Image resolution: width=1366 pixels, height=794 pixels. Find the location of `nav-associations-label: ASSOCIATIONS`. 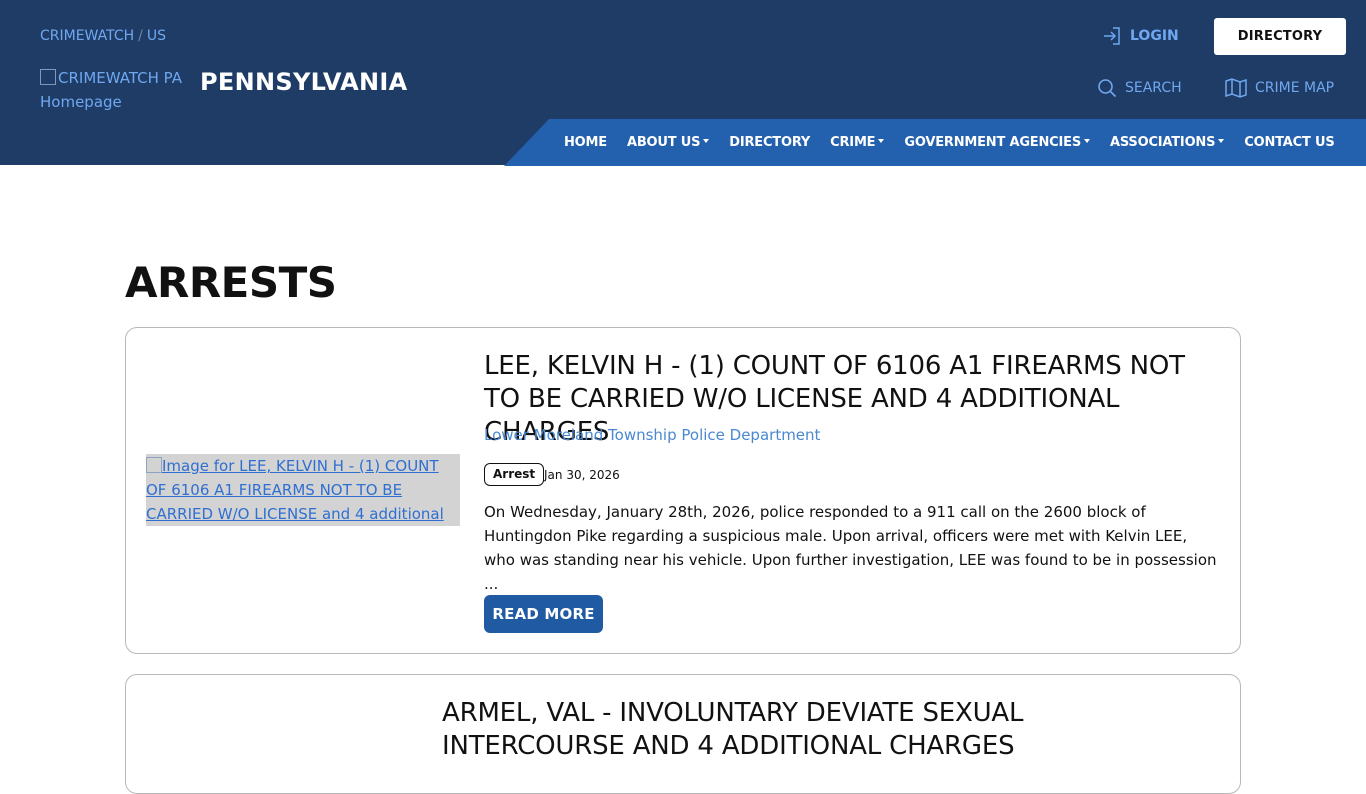

nav-associations-label: ASSOCIATIONS is located at coordinates (1162, 142).